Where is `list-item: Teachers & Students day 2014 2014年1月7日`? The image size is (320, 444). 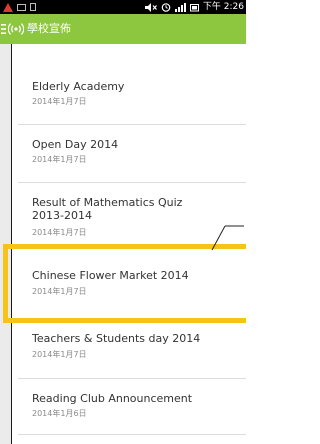
list-item: Teachers & Students day 2014 2014年1月7日 is located at coordinates (132, 351).